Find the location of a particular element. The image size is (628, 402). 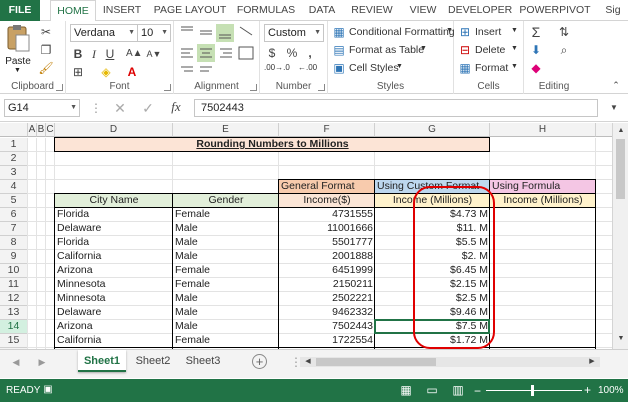

income-cell: 7502443 is located at coordinates (327, 327).